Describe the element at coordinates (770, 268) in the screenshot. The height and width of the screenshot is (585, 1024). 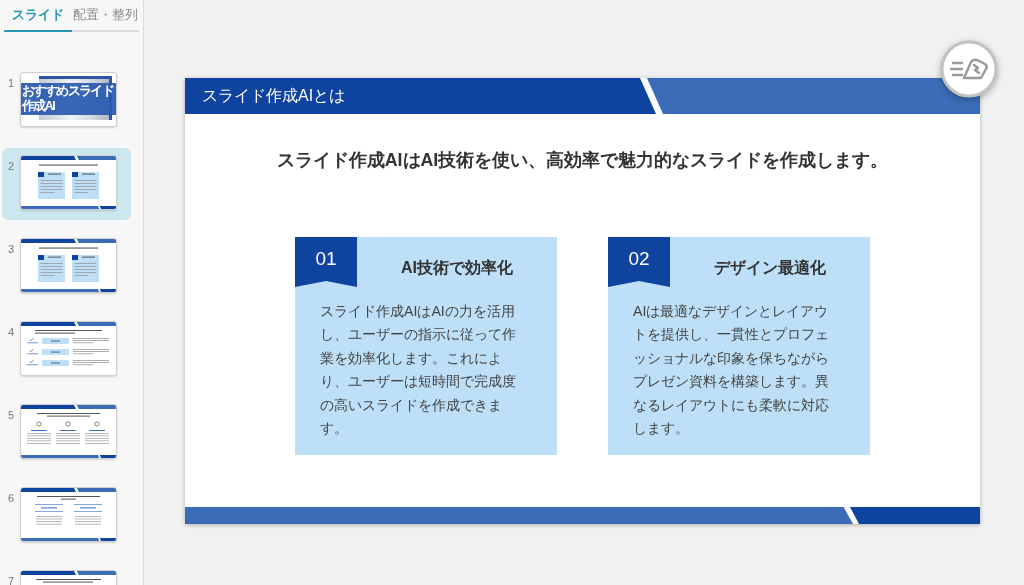
I see `card-heading: デザイン最適化` at that location.